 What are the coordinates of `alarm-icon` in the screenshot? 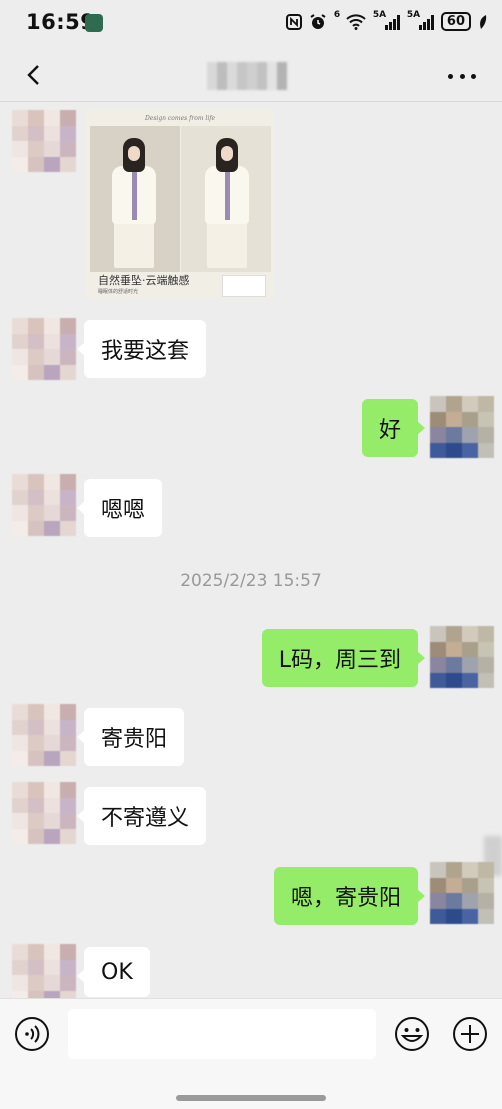 It's located at (318, 21).